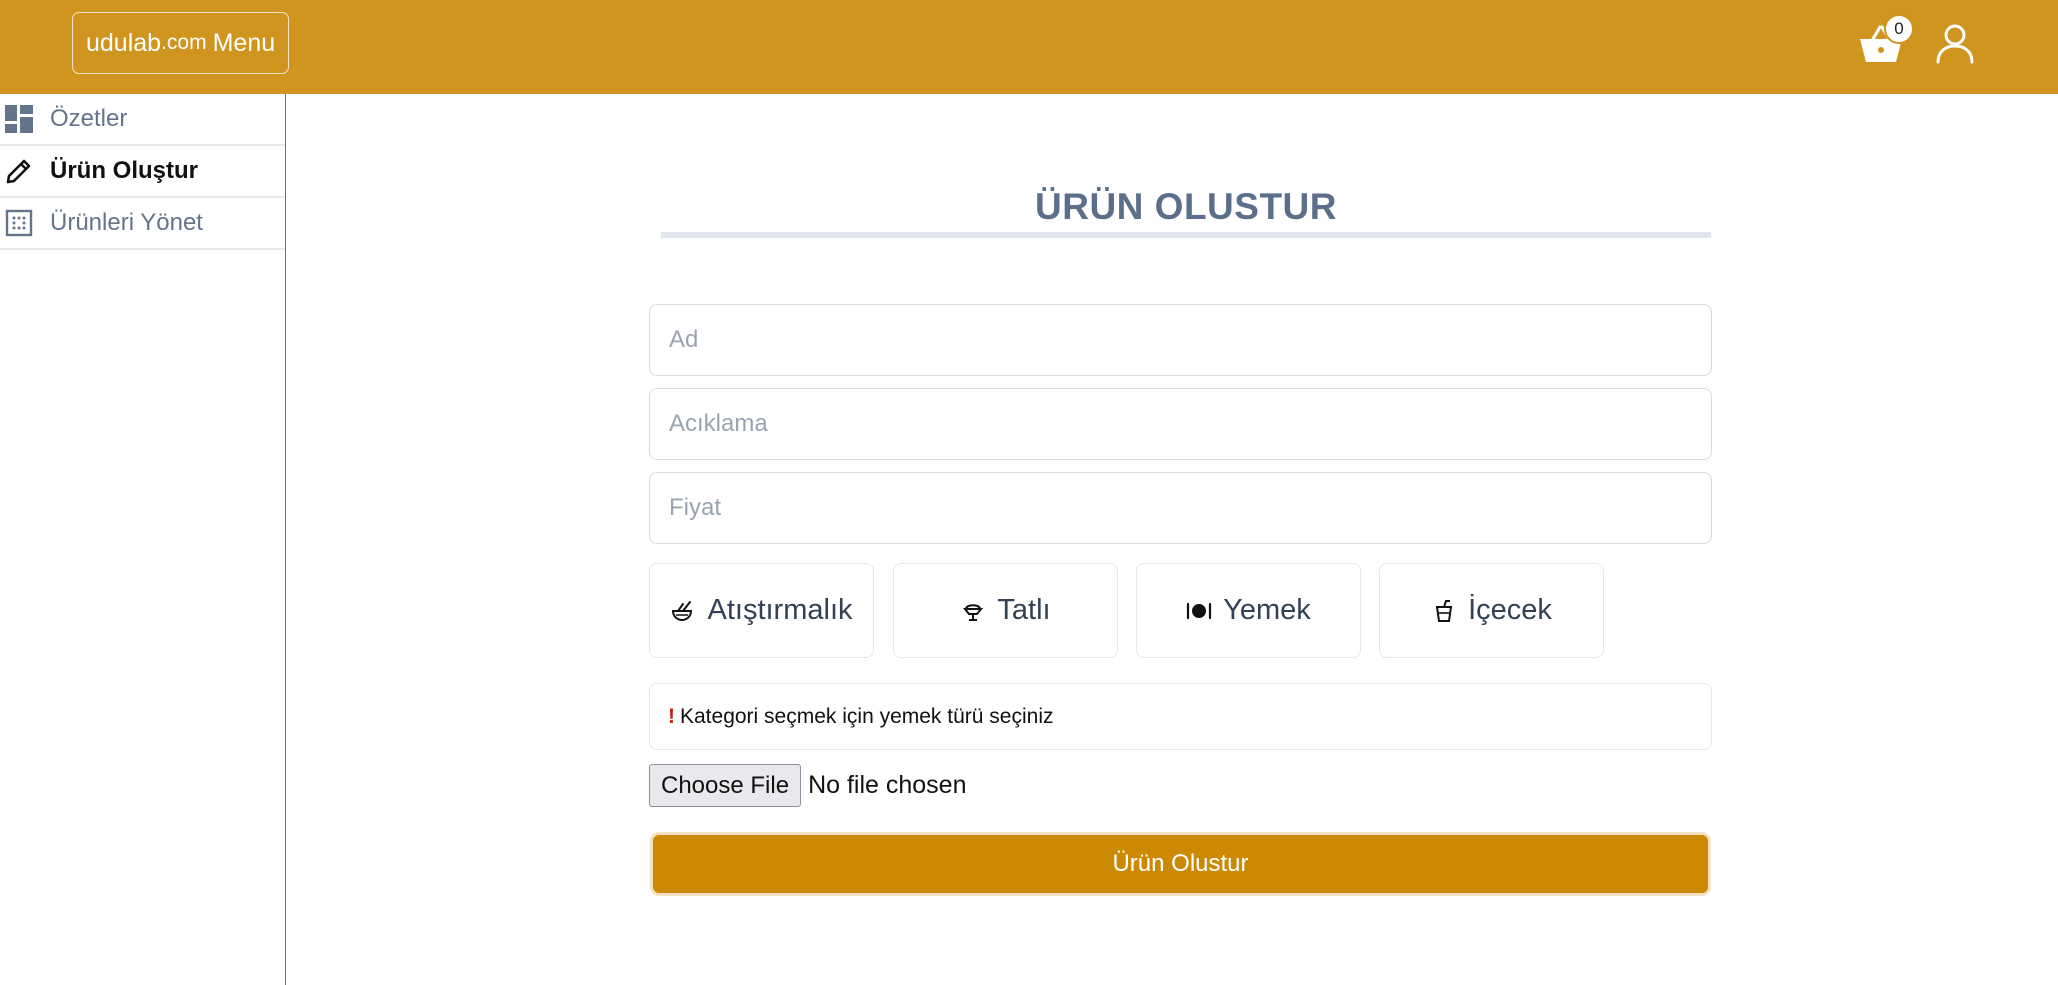  I want to click on hint-text: Kategori seçmek için yemek türü seçiniz, so click(867, 716).